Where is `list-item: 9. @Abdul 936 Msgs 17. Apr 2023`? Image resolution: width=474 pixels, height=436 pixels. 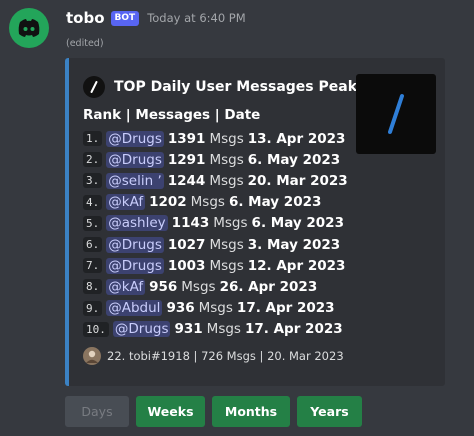 list-item: 9. @Abdul 936 Msgs 17. Apr 2023 is located at coordinates (215, 308).